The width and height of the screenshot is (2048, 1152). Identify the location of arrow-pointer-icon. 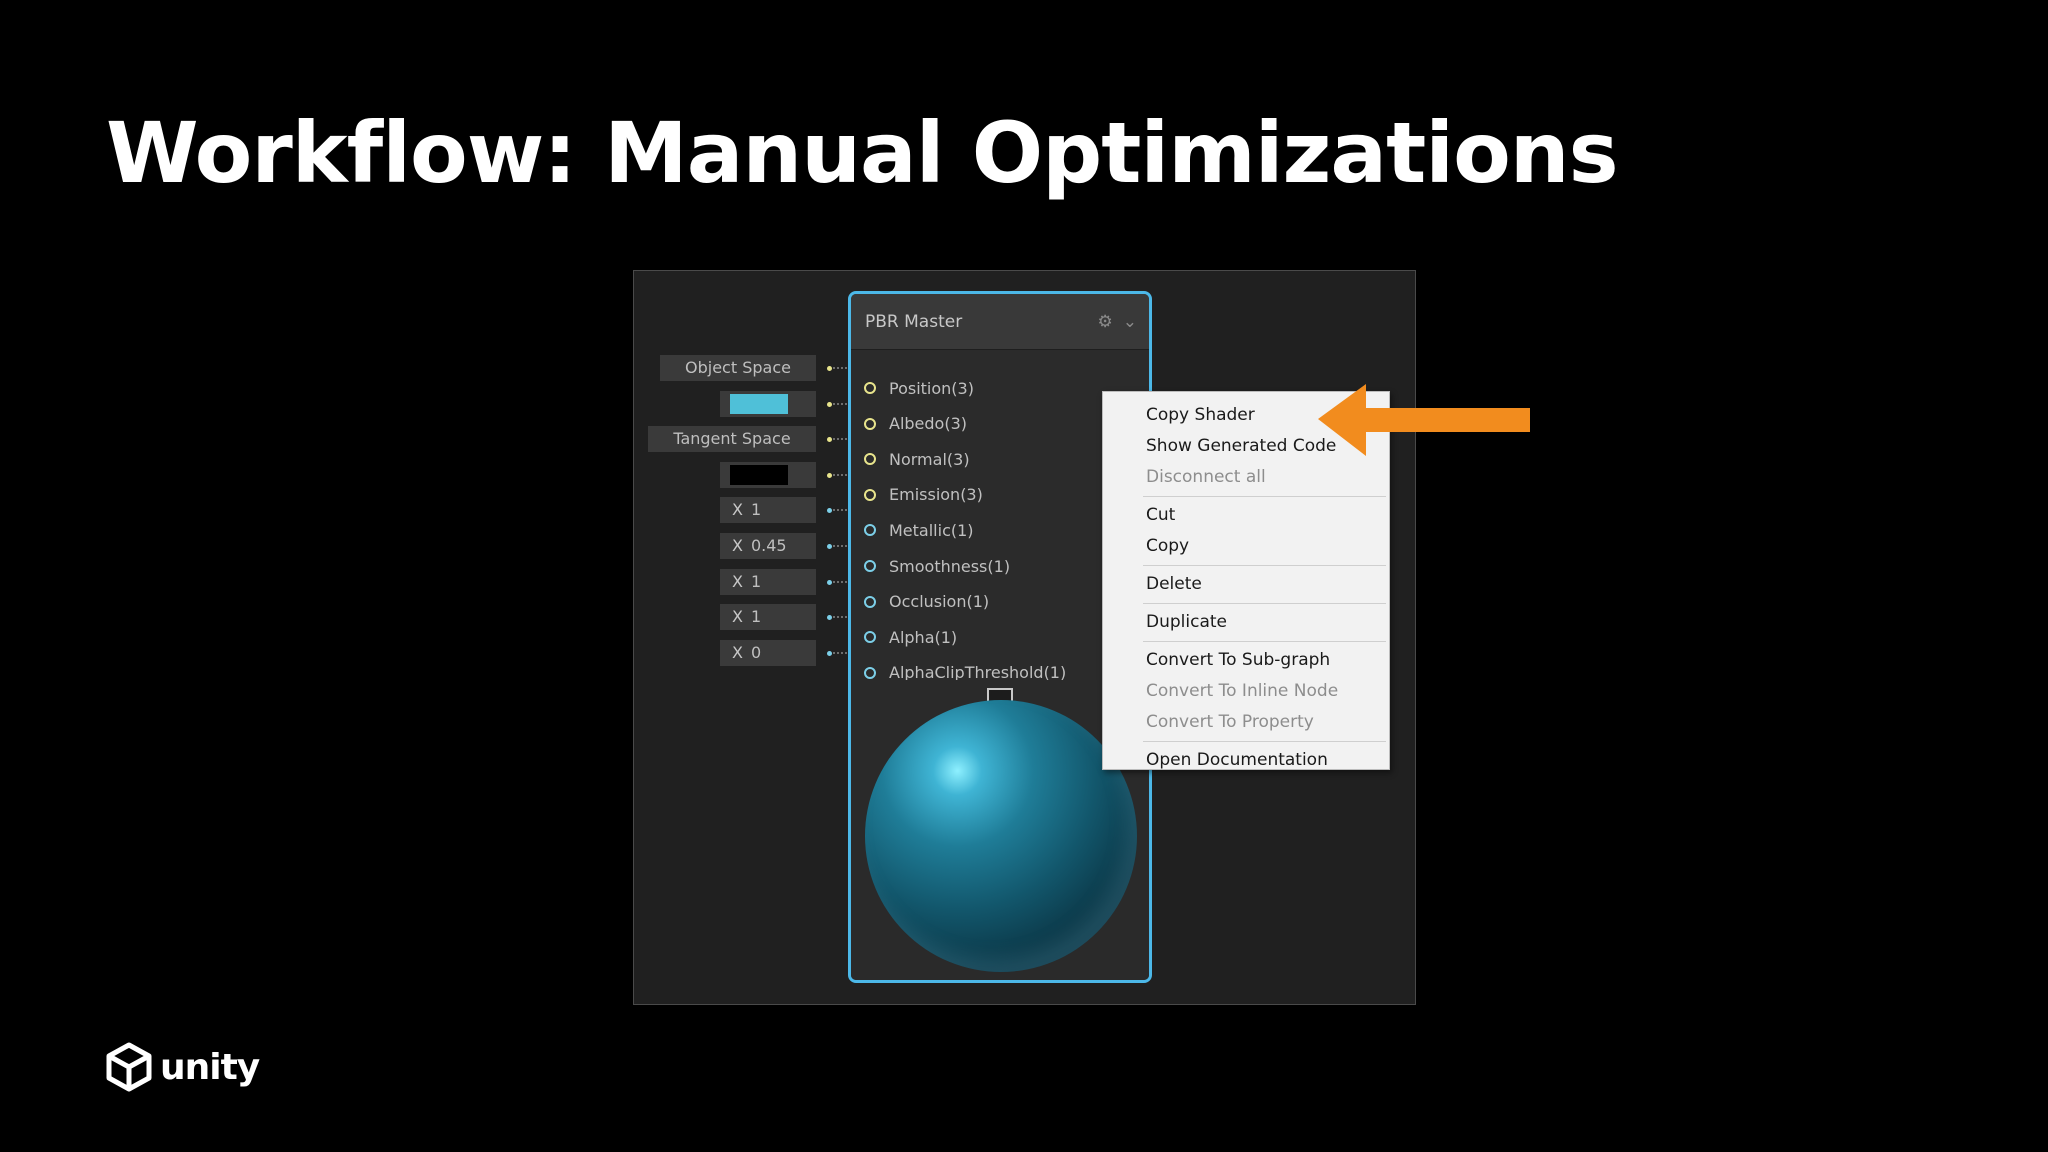
(1424, 420).